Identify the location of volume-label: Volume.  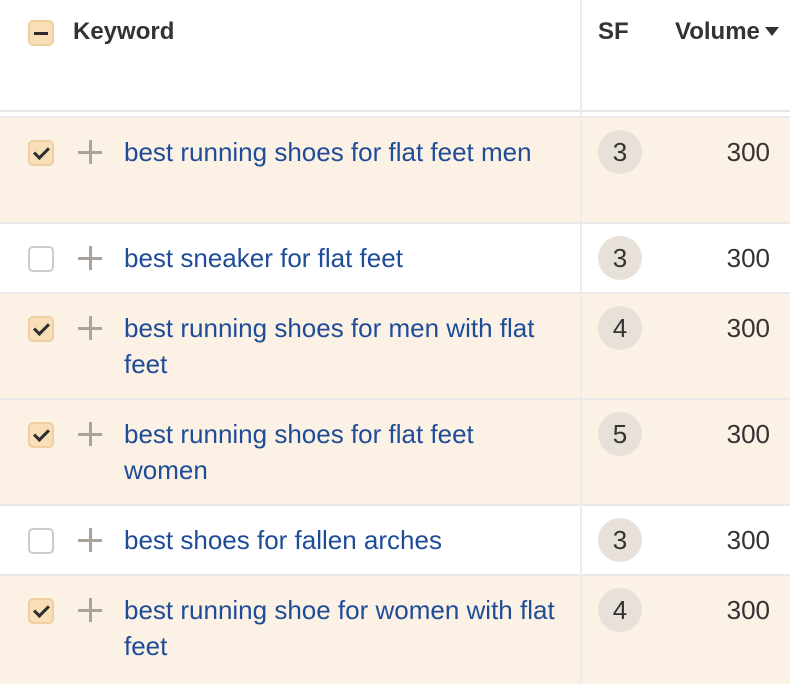
(717, 31).